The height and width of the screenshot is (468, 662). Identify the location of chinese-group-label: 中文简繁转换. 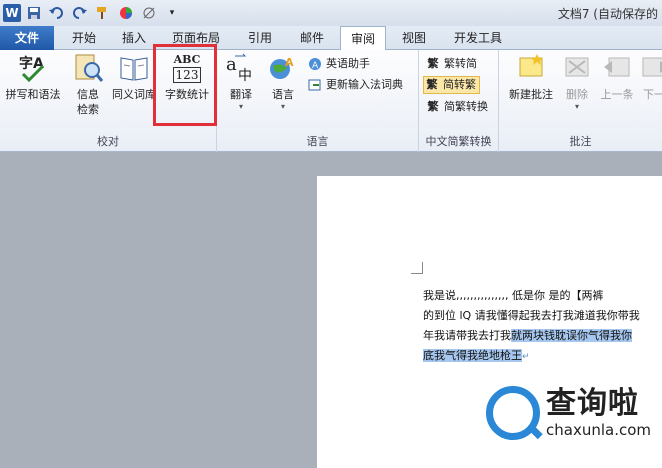
(458, 141).